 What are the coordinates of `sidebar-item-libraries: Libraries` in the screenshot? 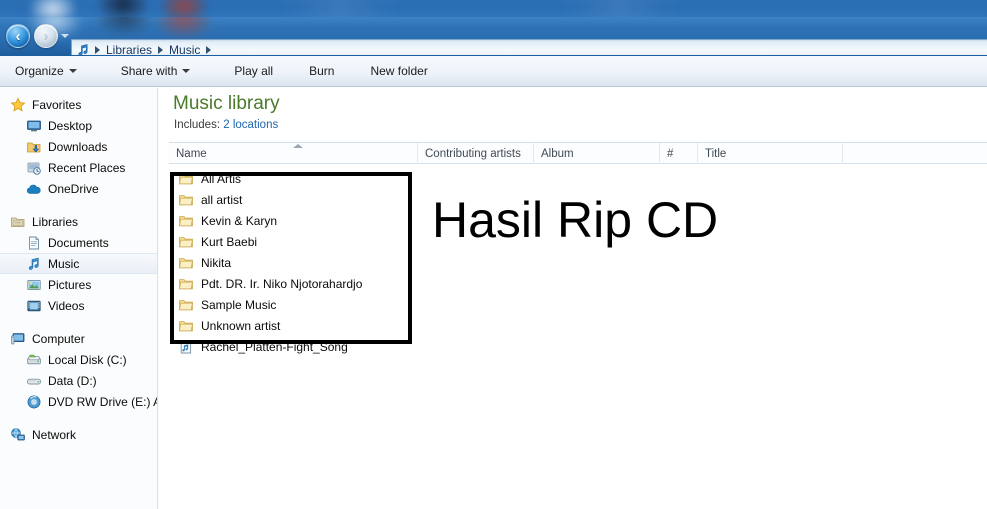 It's located at (78, 221).